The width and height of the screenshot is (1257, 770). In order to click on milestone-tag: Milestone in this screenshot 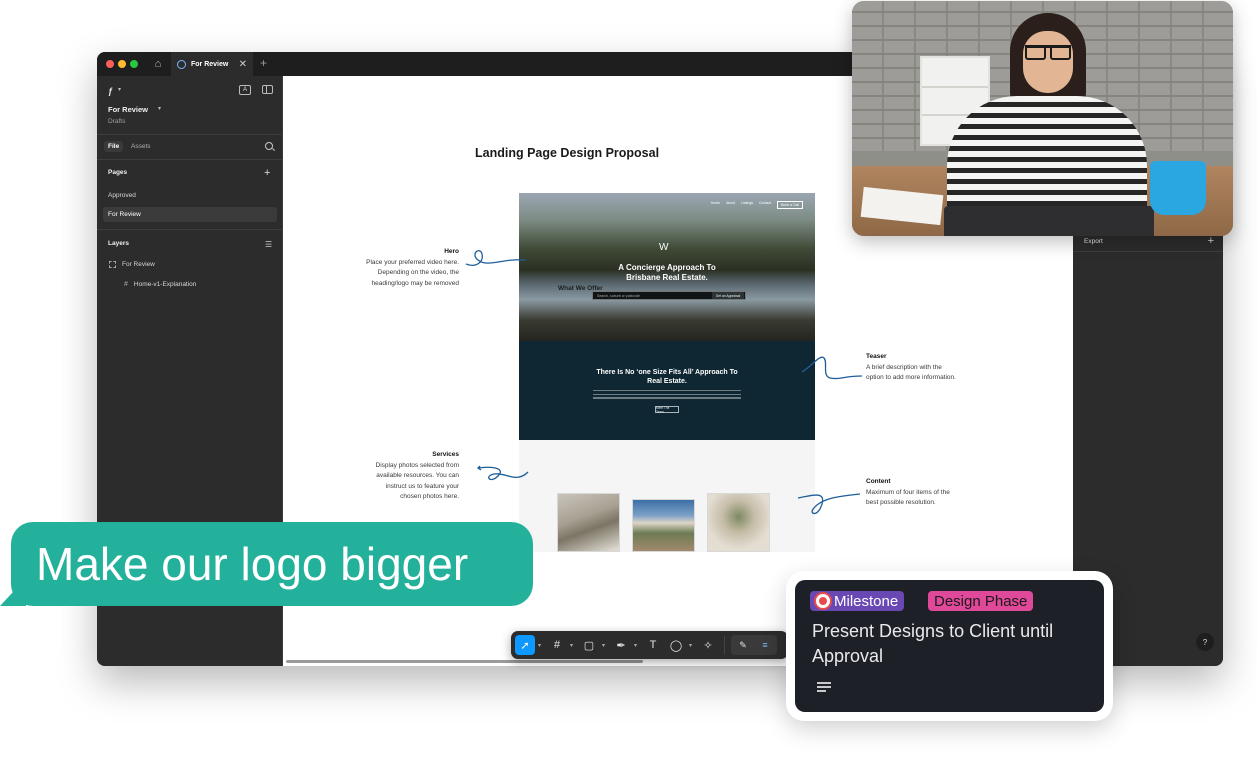, I will do `click(857, 601)`.